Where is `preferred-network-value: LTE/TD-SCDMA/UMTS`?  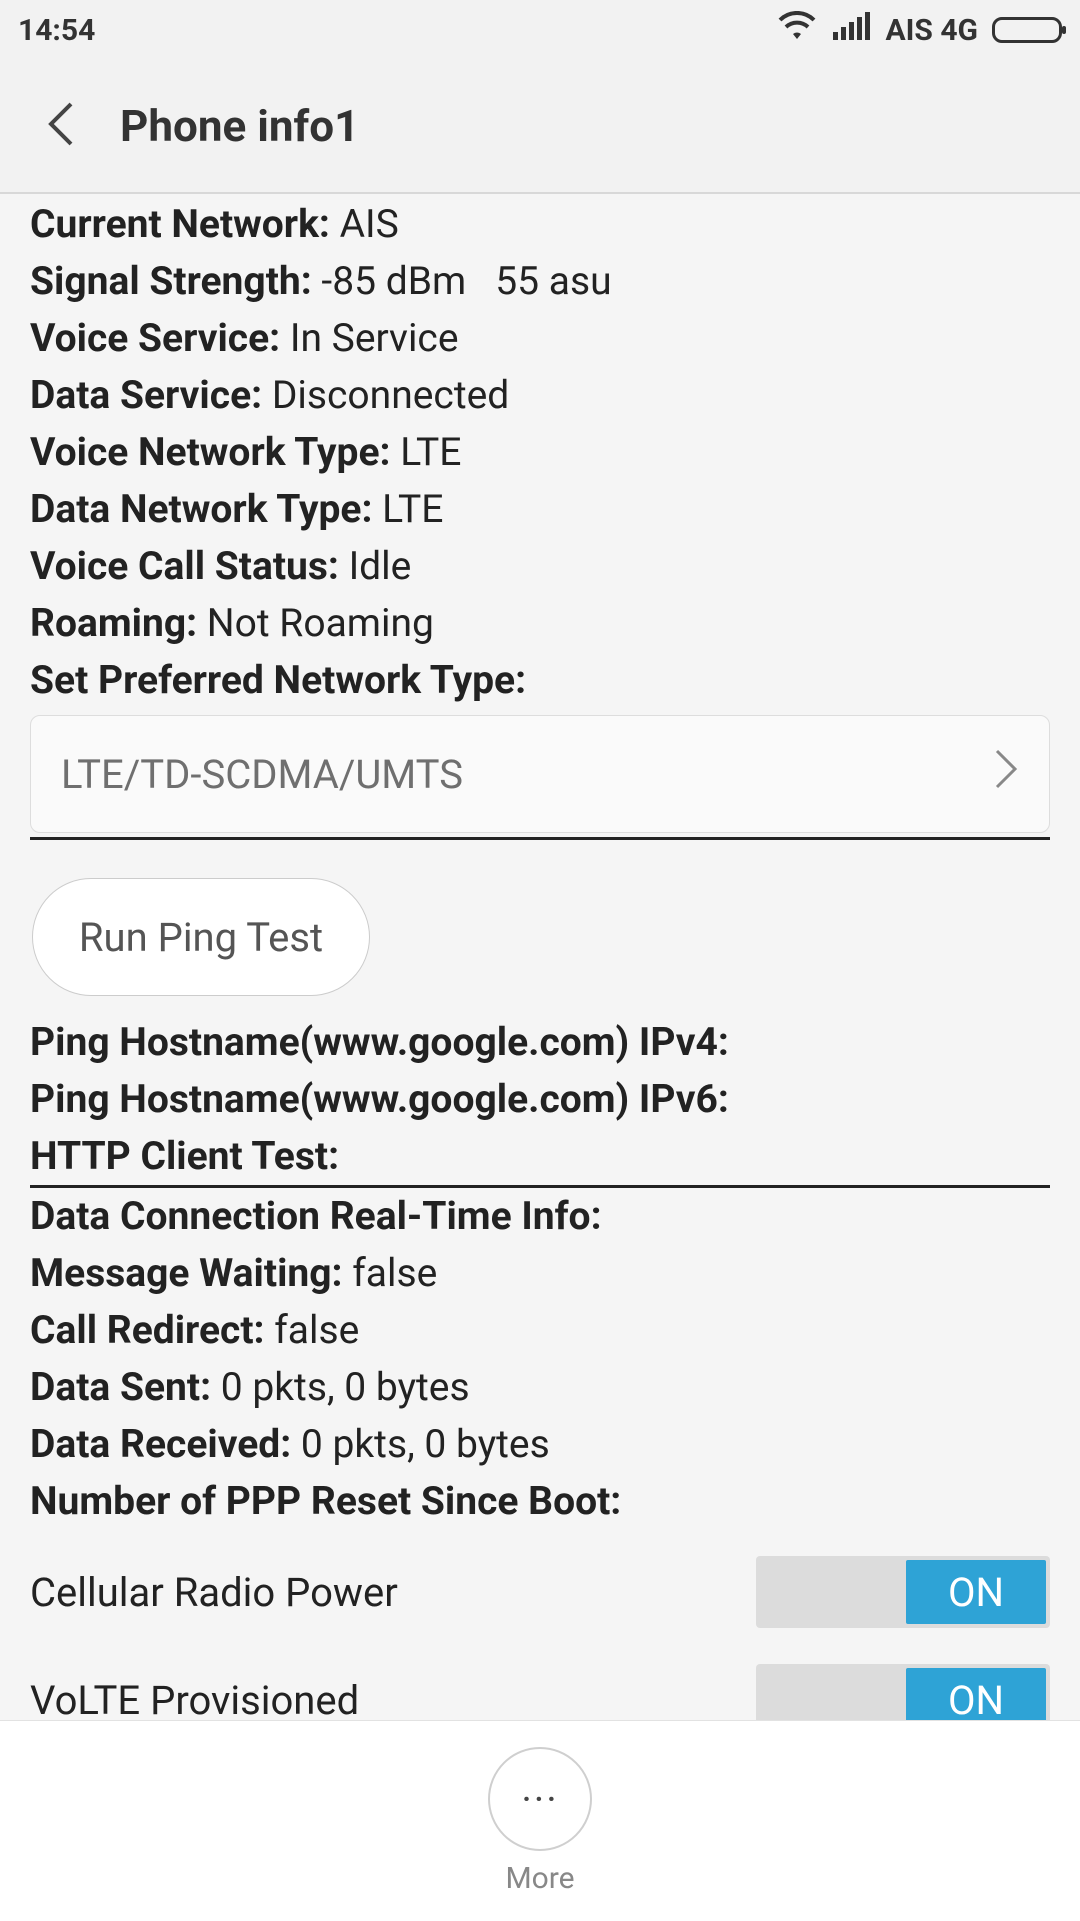 preferred-network-value: LTE/TD-SCDMA/UMTS is located at coordinates (262, 774).